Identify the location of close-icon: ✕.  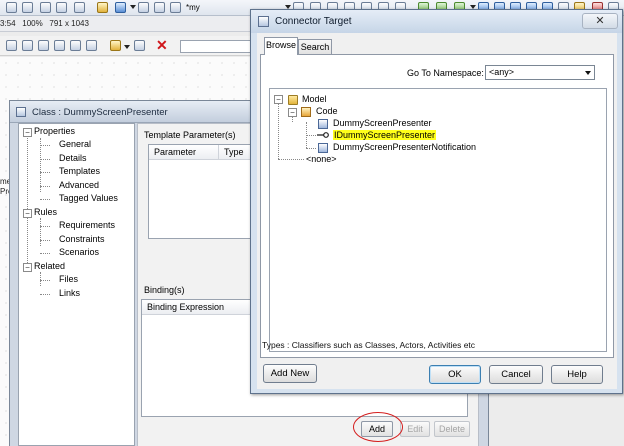
(600, 21).